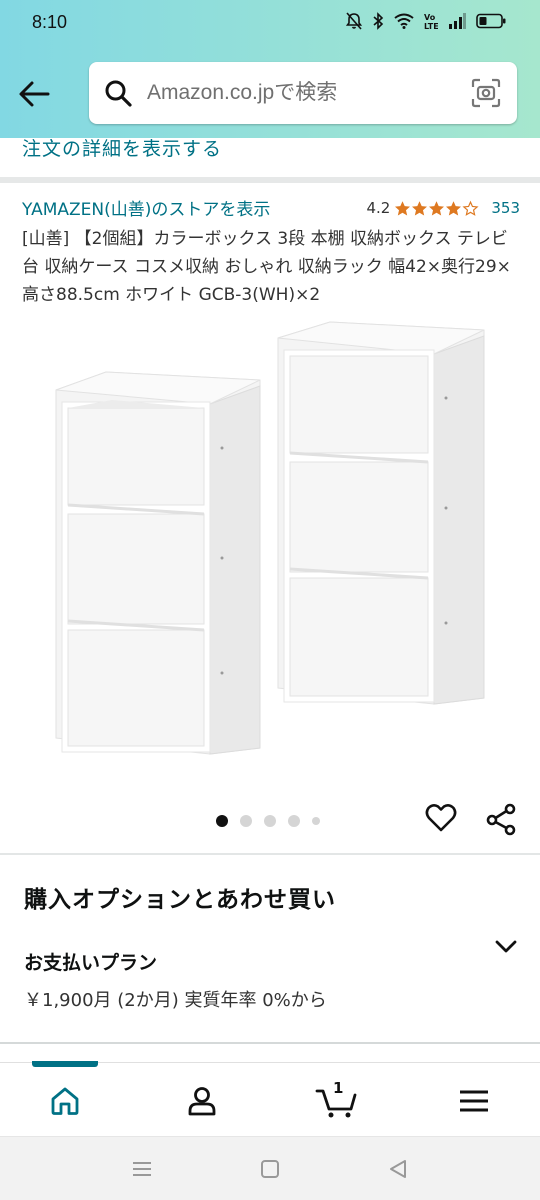  Describe the element at coordinates (404, 21) in the screenshot. I see `wifi-icon` at that location.